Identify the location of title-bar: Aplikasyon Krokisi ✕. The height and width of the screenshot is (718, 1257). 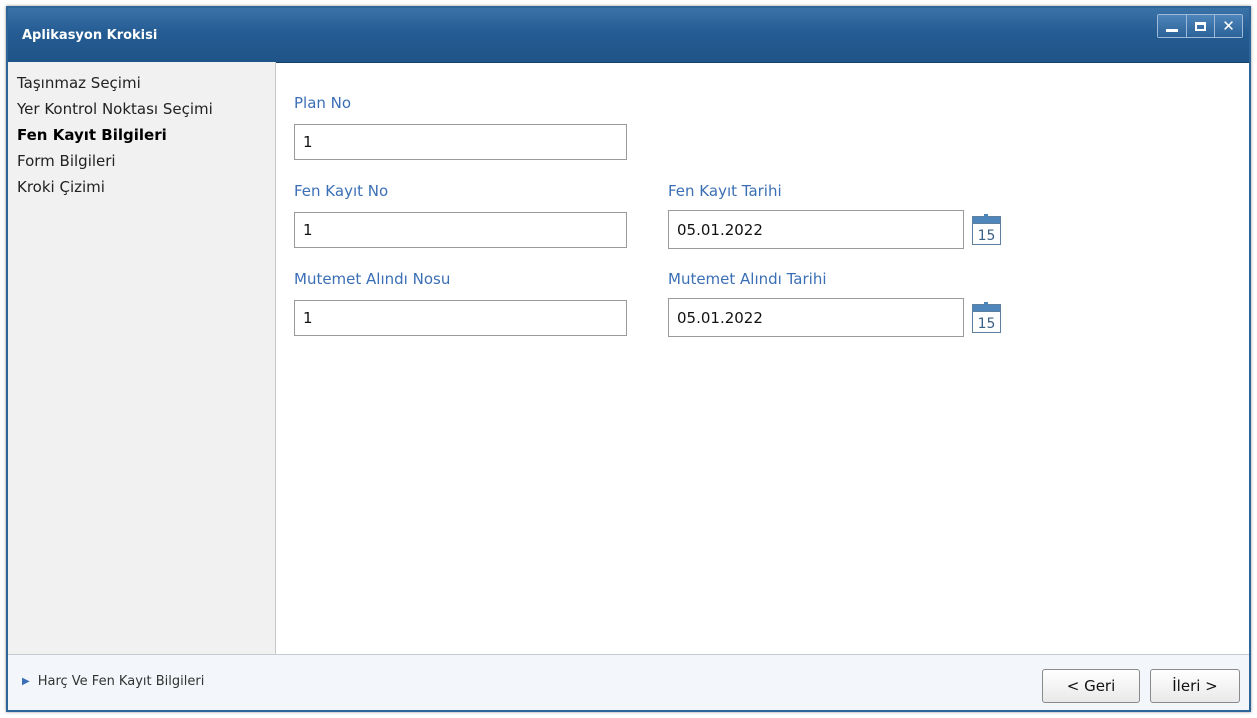
(628, 35).